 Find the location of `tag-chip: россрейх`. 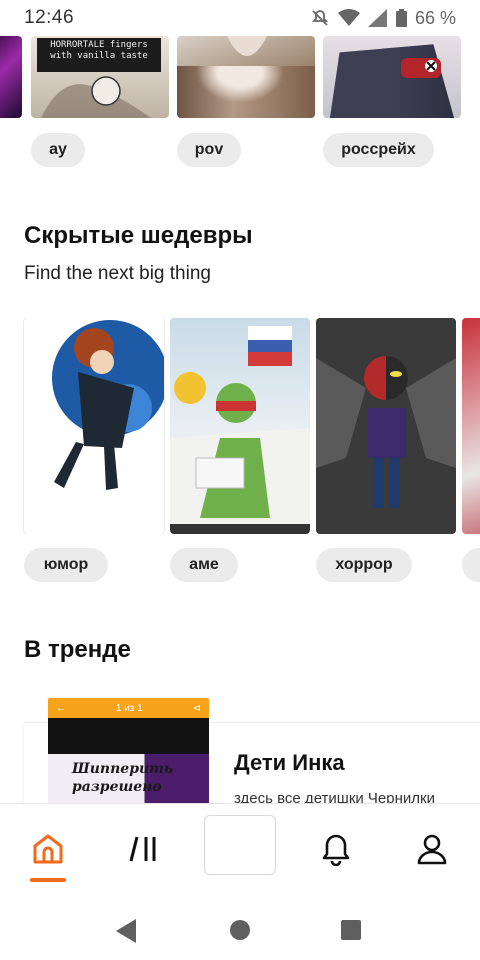

tag-chip: россрейх is located at coordinates (378, 150).